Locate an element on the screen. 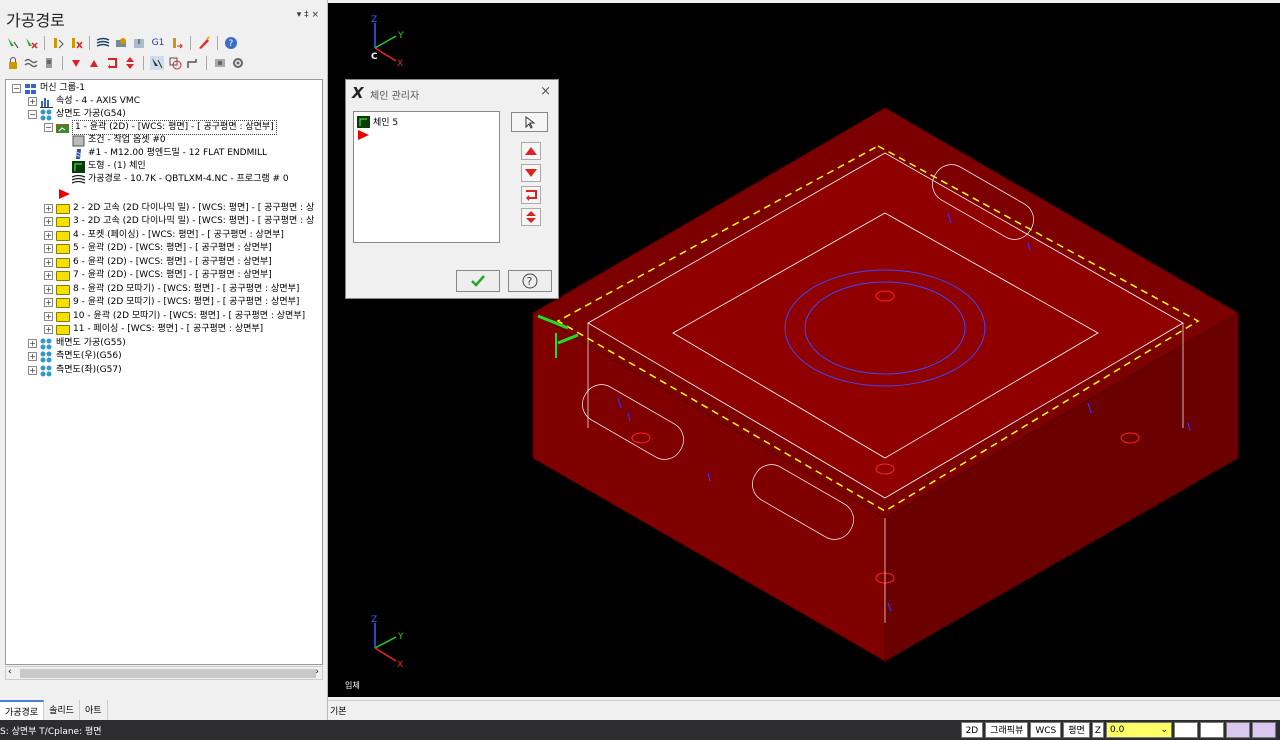 Image resolution: width=1280 pixels, height=740 pixels. mode-2d-button: 2D is located at coordinates (972, 730).